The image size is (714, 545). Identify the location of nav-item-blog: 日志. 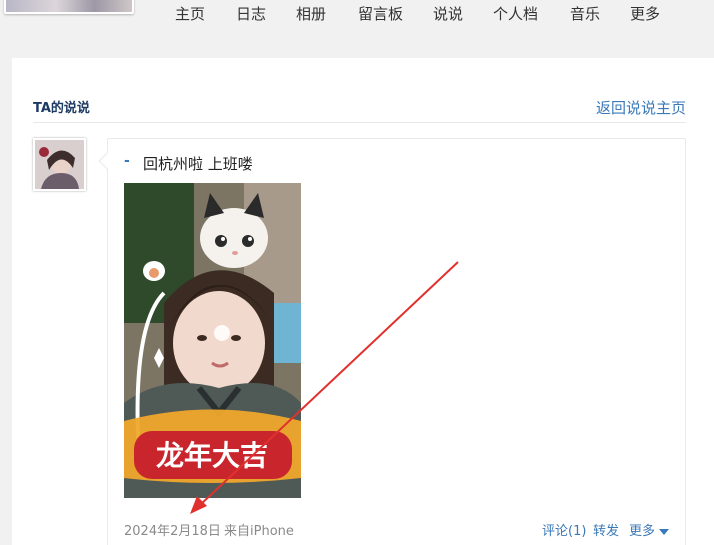
(251, 13).